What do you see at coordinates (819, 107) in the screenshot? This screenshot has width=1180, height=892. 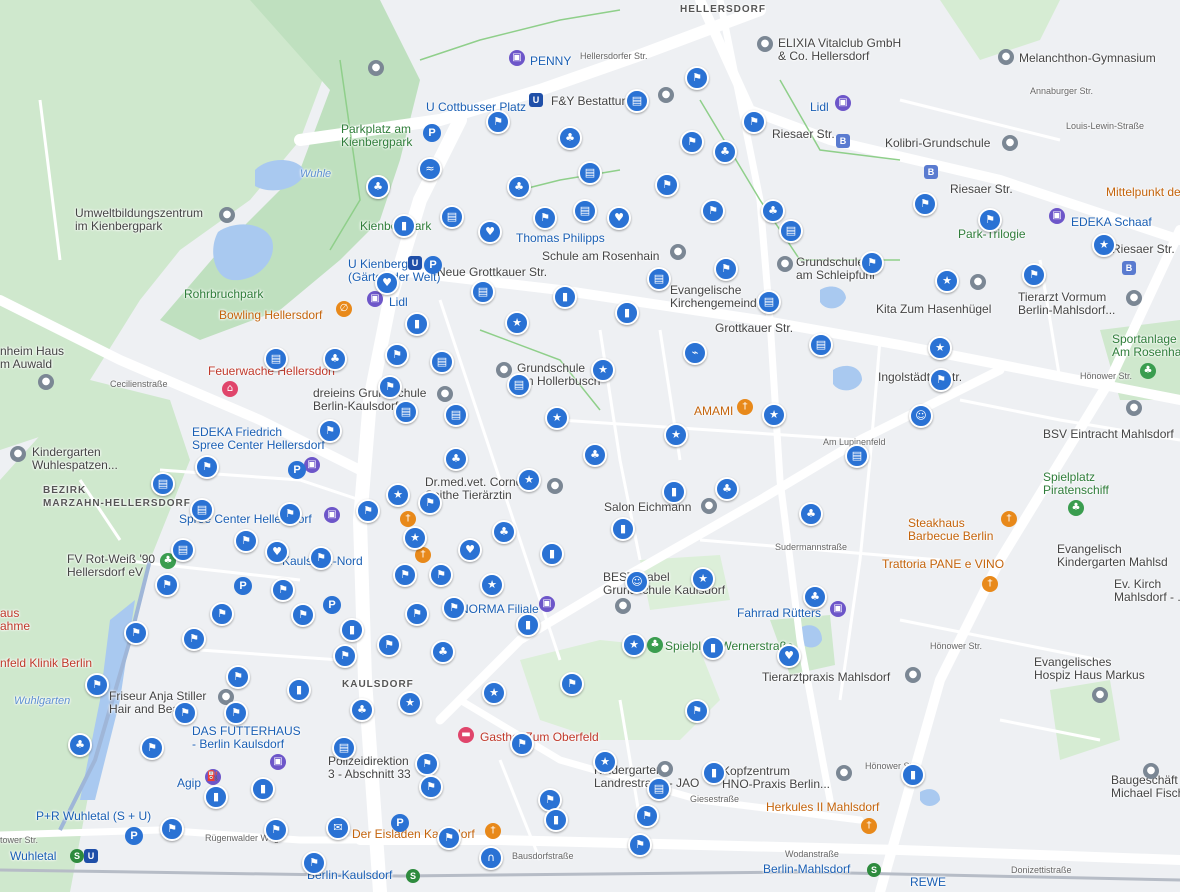 I see `map-label-lidl-top: Lidl` at bounding box center [819, 107].